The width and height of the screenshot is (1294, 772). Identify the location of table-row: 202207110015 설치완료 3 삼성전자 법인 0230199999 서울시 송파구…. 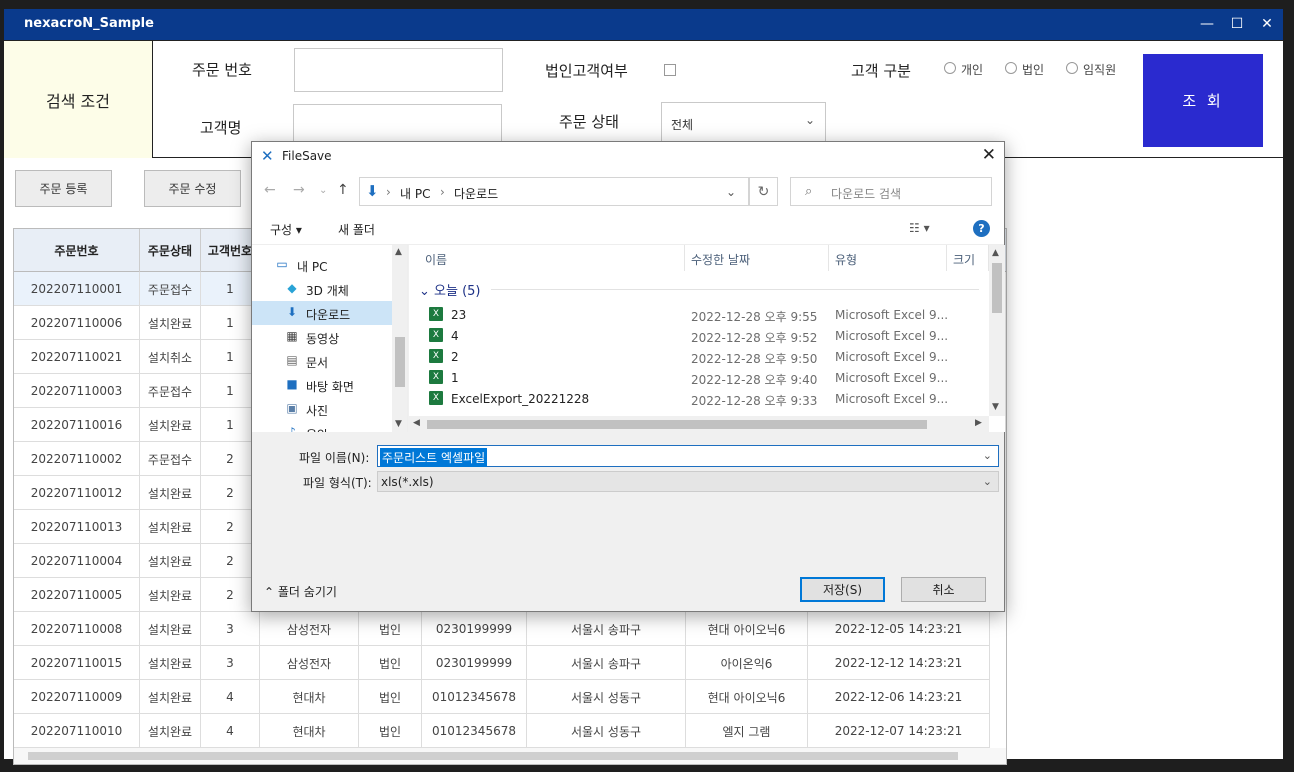
(502, 663).